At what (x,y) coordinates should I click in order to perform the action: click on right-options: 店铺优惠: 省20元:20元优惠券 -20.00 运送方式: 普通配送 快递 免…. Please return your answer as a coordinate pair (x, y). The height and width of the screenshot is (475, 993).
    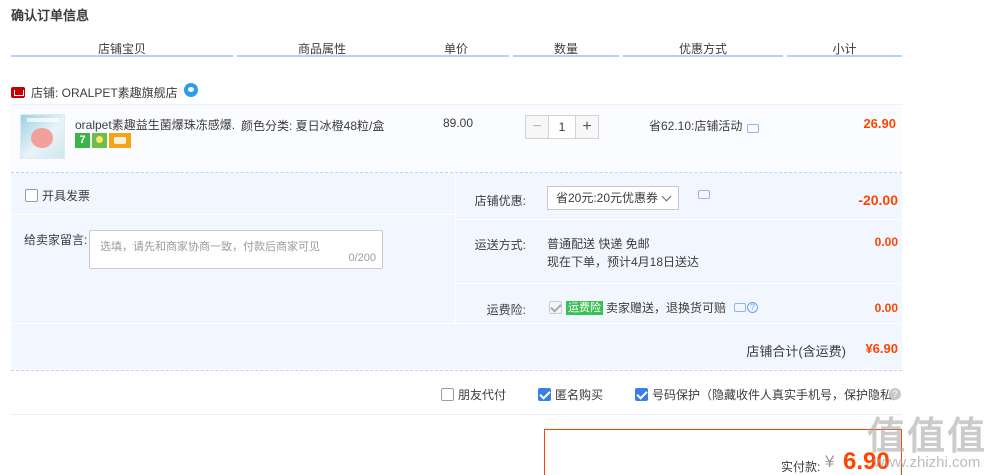
    Looking at the image, I should click on (679, 248).